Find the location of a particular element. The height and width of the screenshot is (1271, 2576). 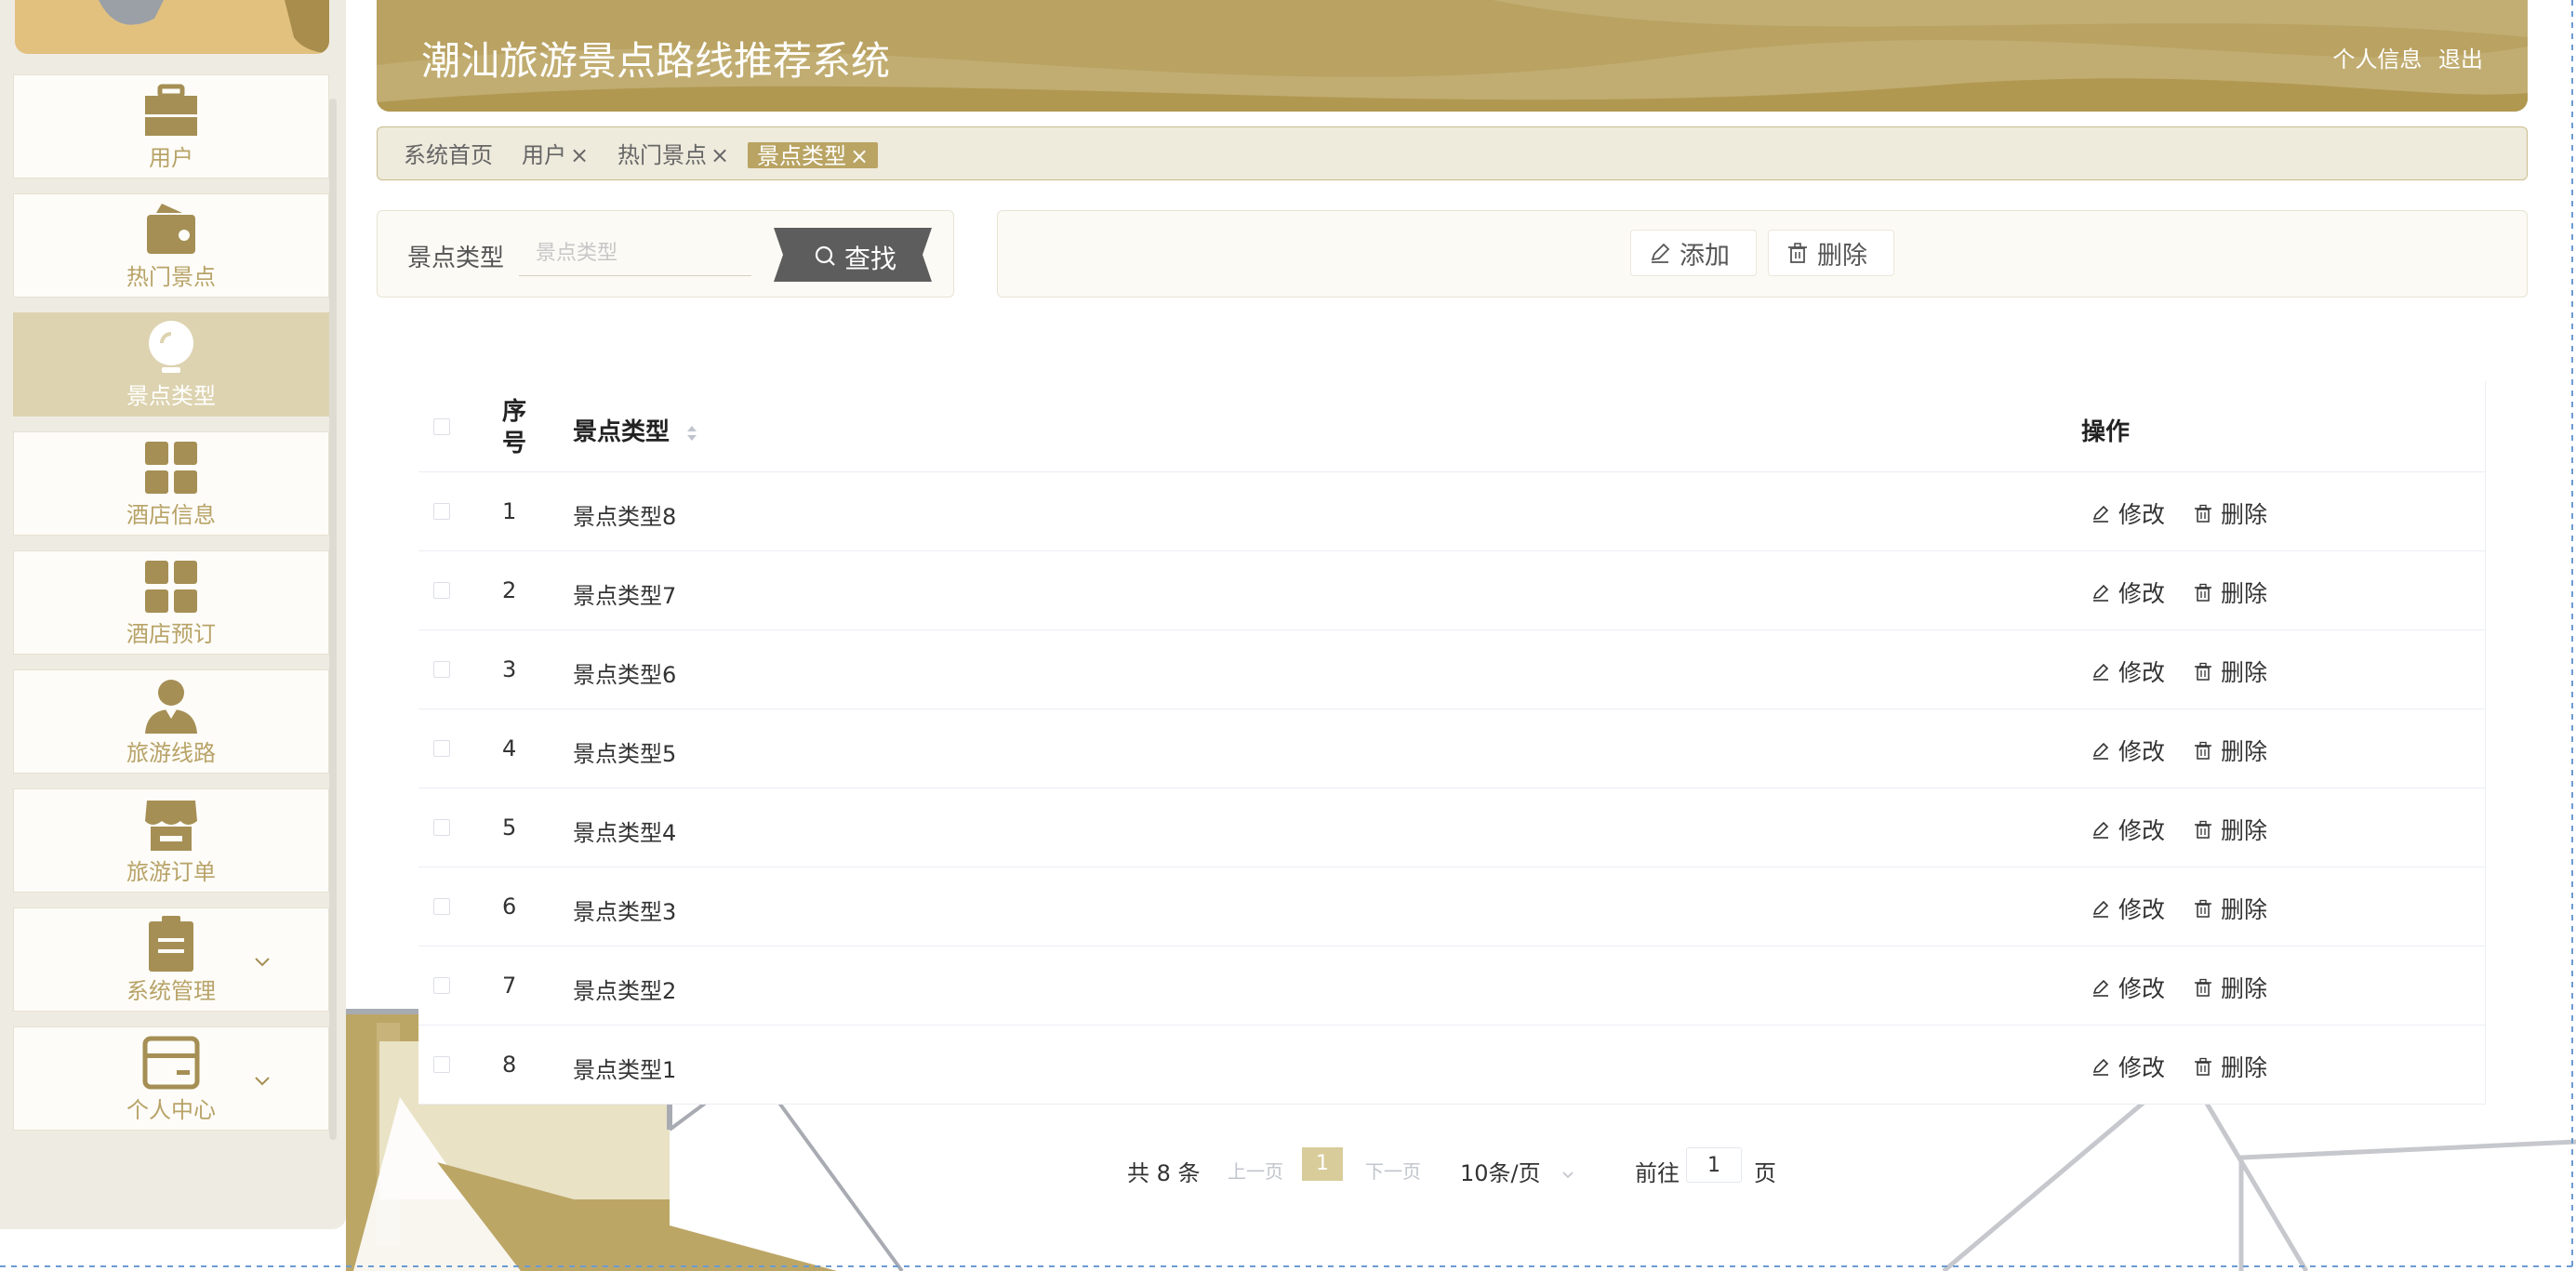

logo is located at coordinates (172, 27).